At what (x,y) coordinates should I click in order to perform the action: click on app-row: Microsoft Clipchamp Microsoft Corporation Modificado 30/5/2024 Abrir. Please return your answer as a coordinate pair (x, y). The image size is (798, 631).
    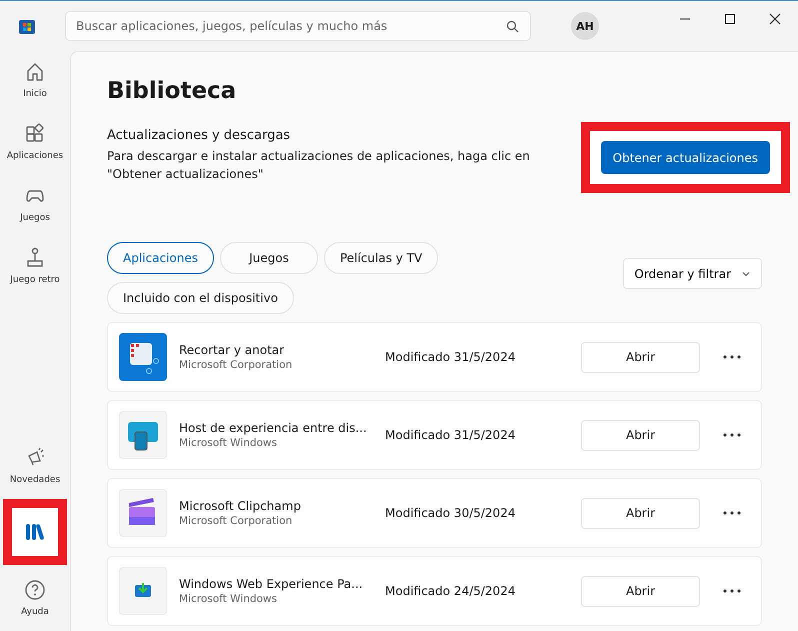
    Looking at the image, I should click on (434, 513).